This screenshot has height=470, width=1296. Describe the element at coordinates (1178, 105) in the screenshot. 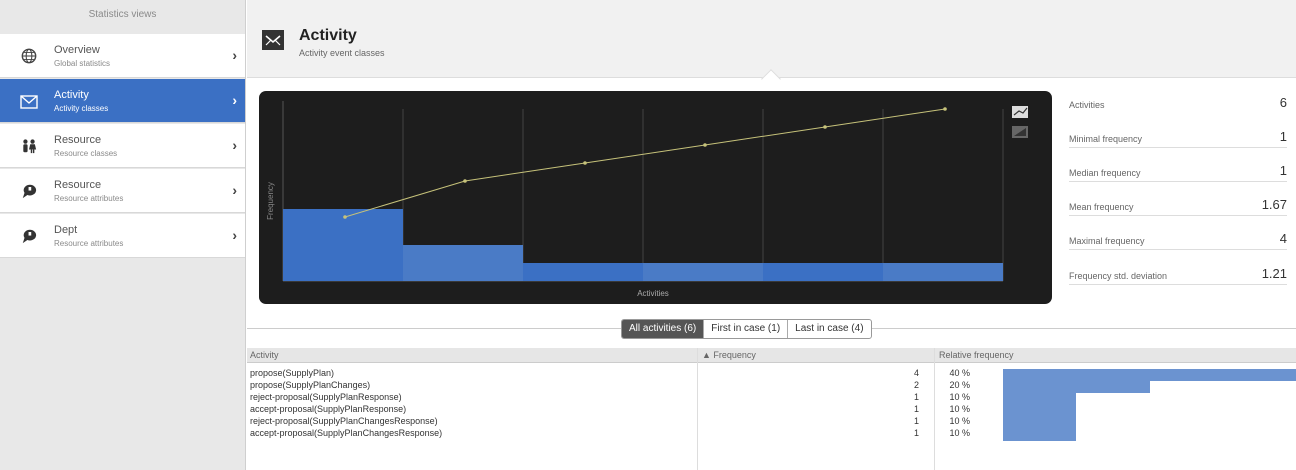

I see `stat-activities: Activities 6` at that location.